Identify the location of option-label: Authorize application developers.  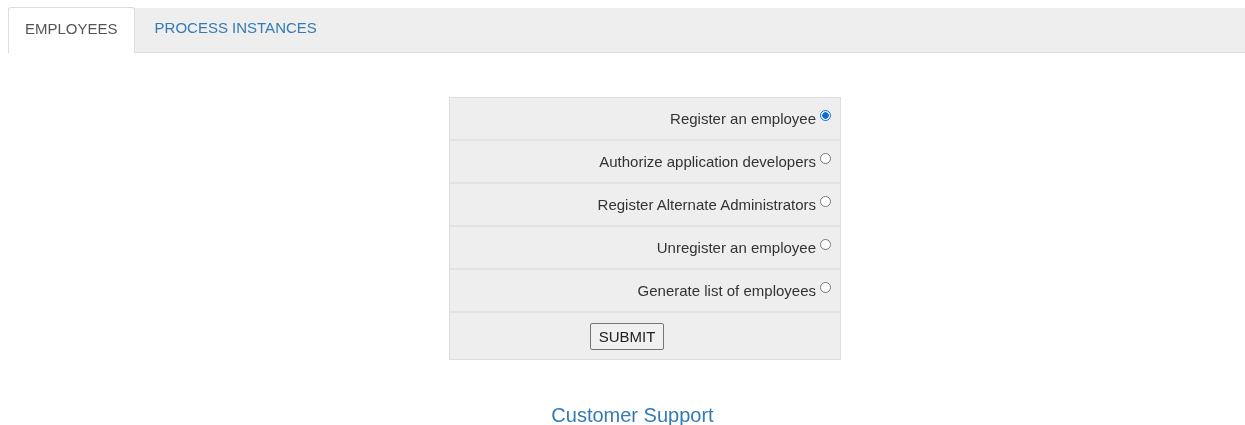
(707, 161).